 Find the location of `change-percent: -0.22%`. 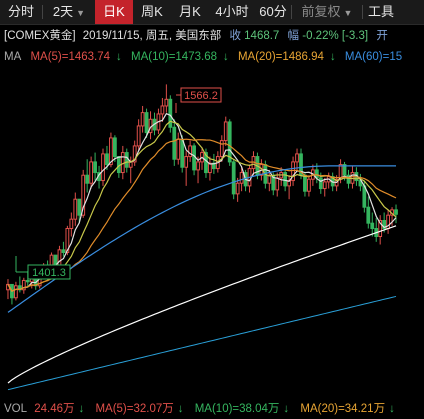

change-percent: -0.22% is located at coordinates (320, 36).